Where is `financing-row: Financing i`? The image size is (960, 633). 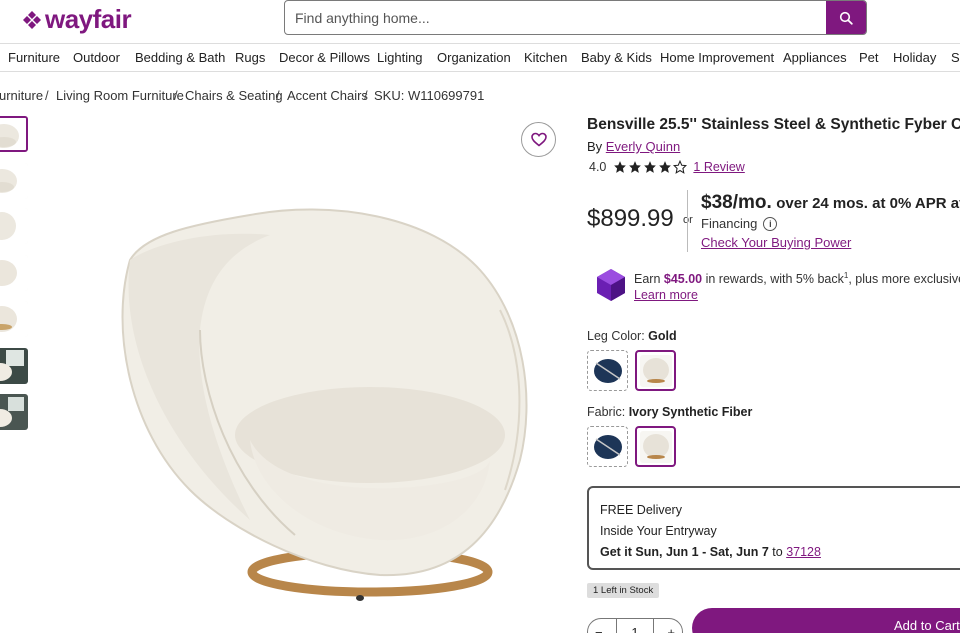
financing-row: Financing i is located at coordinates (739, 223).